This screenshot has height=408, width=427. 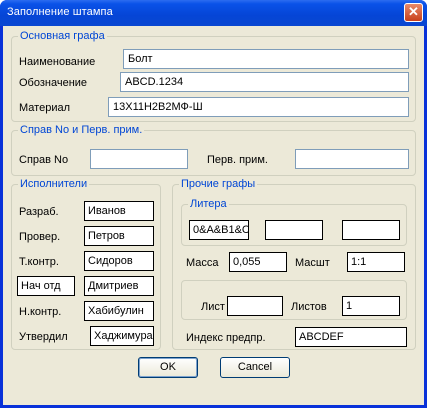 What do you see at coordinates (39, 262) in the screenshot?
I see `performer-label-tech-control: Т.контр.` at bounding box center [39, 262].